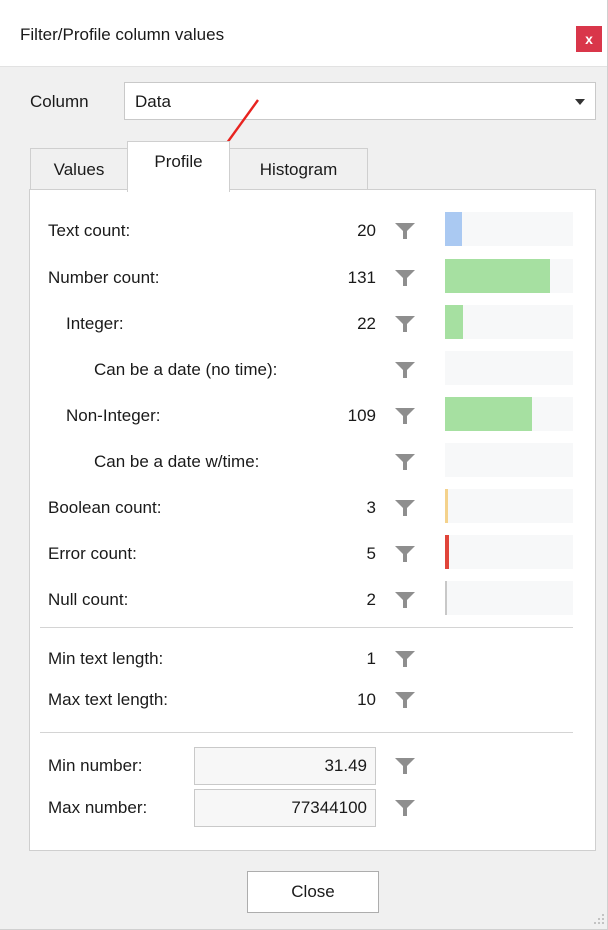 The image size is (608, 930). I want to click on tab-label: Histogram, so click(298, 169).